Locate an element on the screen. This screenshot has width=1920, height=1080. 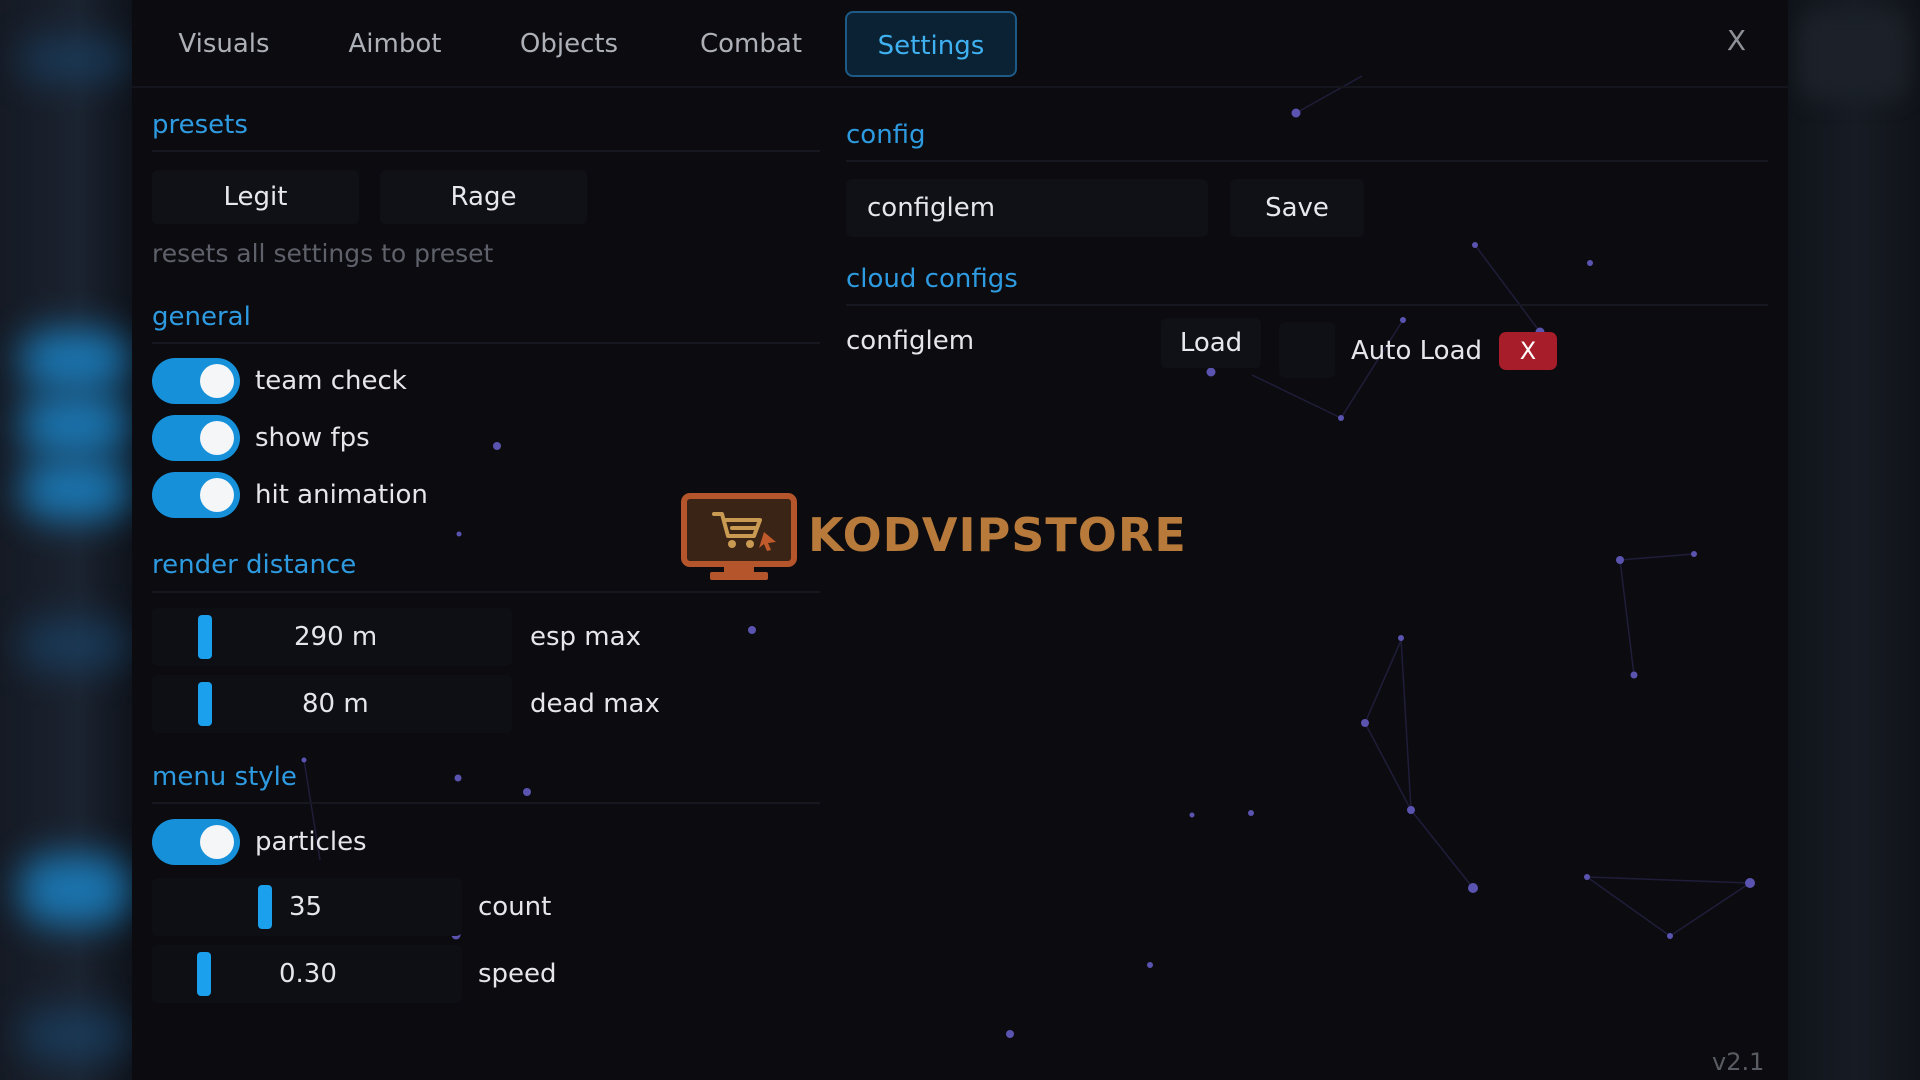
esp-max-value: 290 m is located at coordinates (336, 637).